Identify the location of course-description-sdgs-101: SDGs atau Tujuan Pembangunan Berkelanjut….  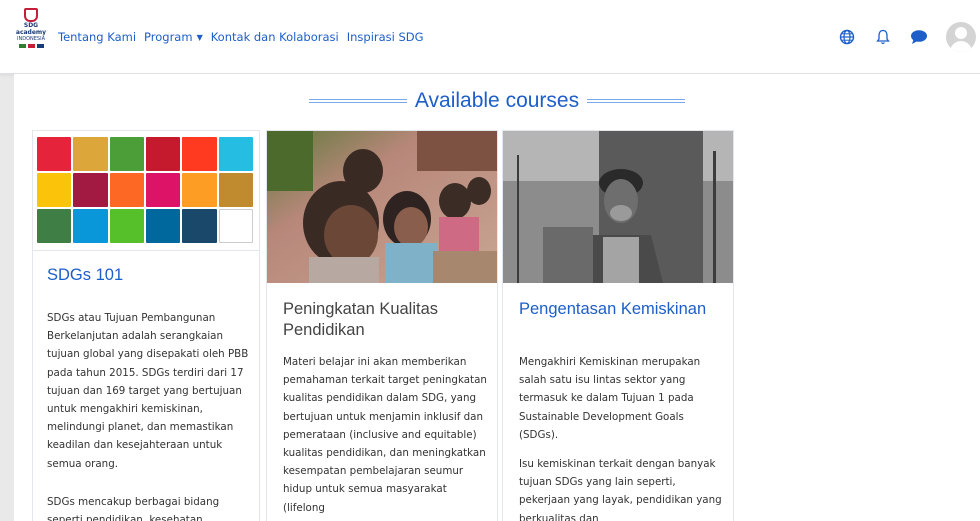
(148, 391).